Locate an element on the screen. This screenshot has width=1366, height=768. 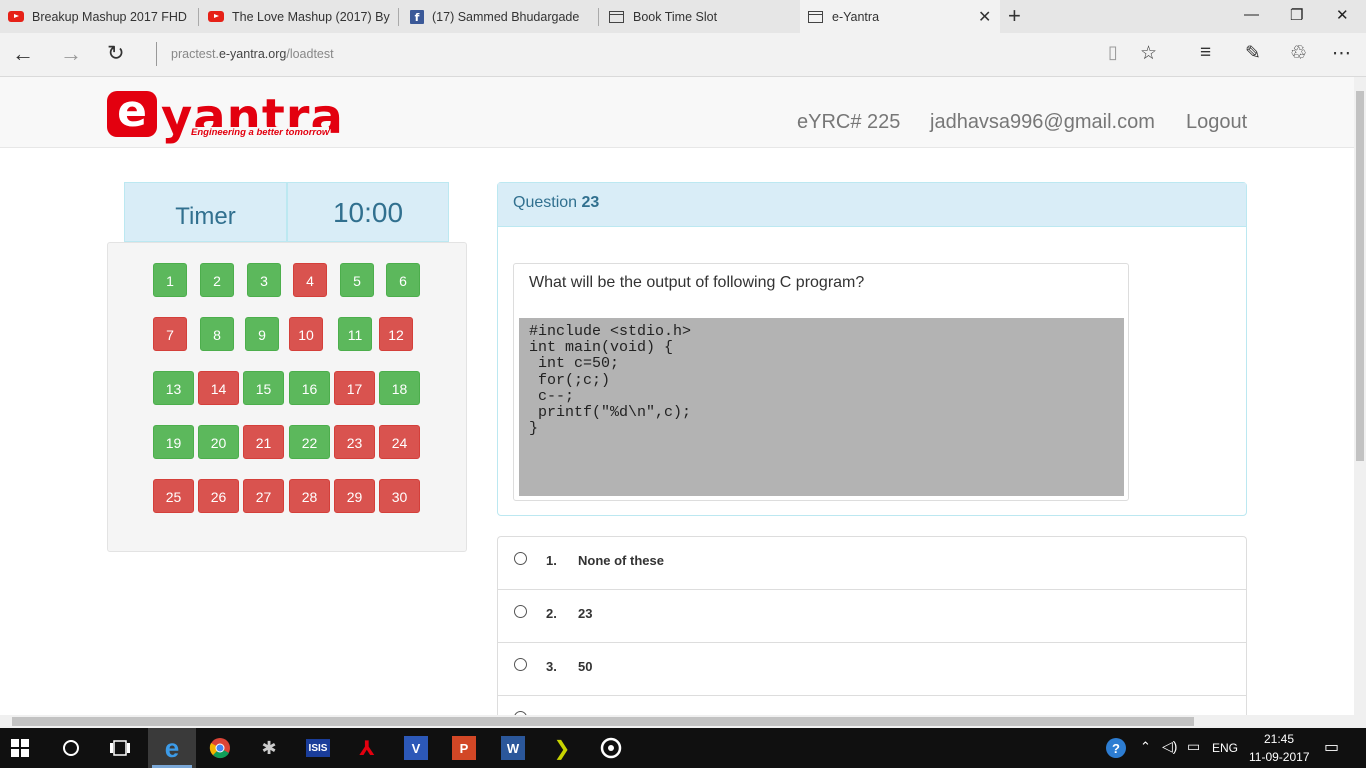
question-nav-button: 15 is located at coordinates (263, 388).